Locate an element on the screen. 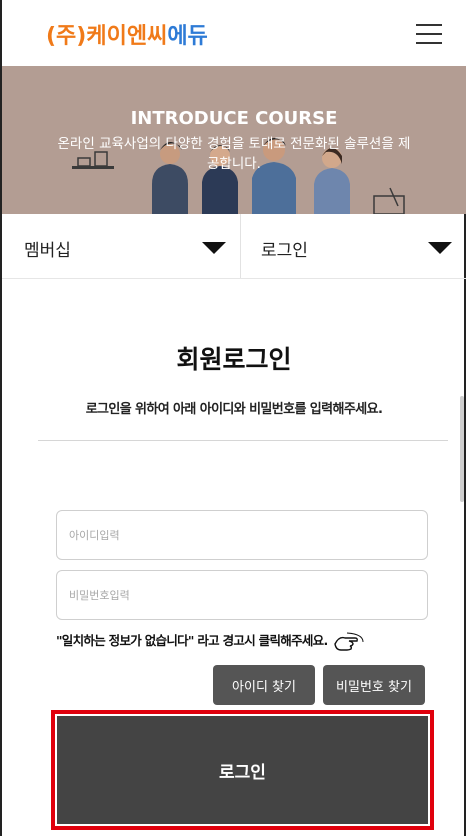 The height and width of the screenshot is (836, 468). warning-text: "일치하는 정보가 없습니다" 라고 경고시 클릭해주세요. is located at coordinates (192, 640).